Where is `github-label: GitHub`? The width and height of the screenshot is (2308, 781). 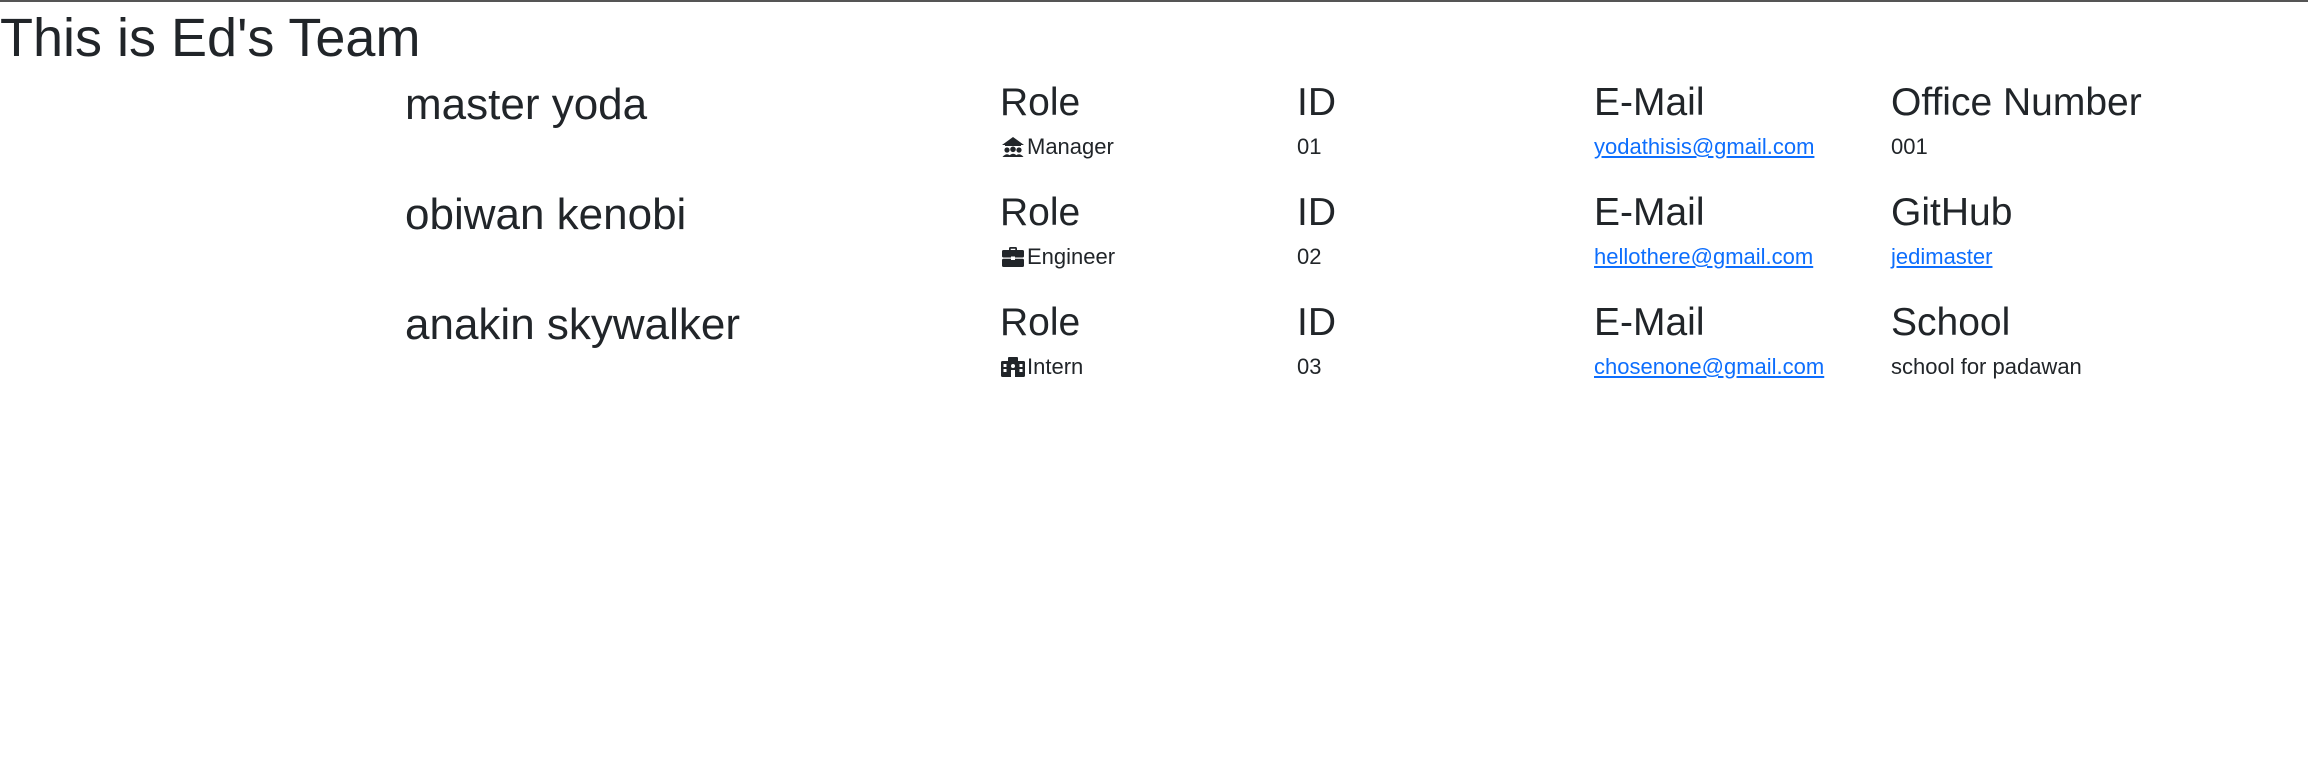 github-label: GitHub is located at coordinates (1952, 212).